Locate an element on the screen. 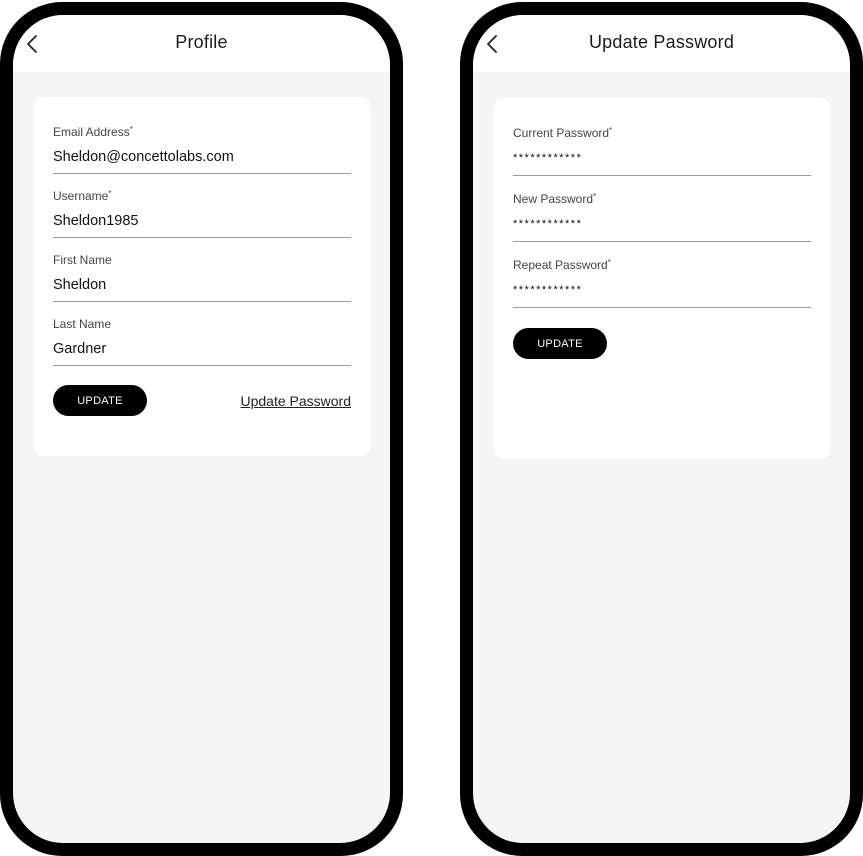 Image resolution: width=863 pixels, height=856 pixels. profile-actions: UPDATE Update Password is located at coordinates (202, 400).